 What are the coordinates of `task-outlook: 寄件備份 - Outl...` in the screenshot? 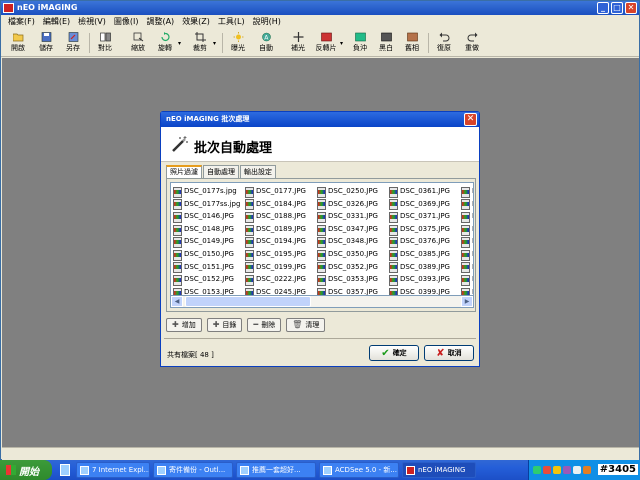 It's located at (193, 470).